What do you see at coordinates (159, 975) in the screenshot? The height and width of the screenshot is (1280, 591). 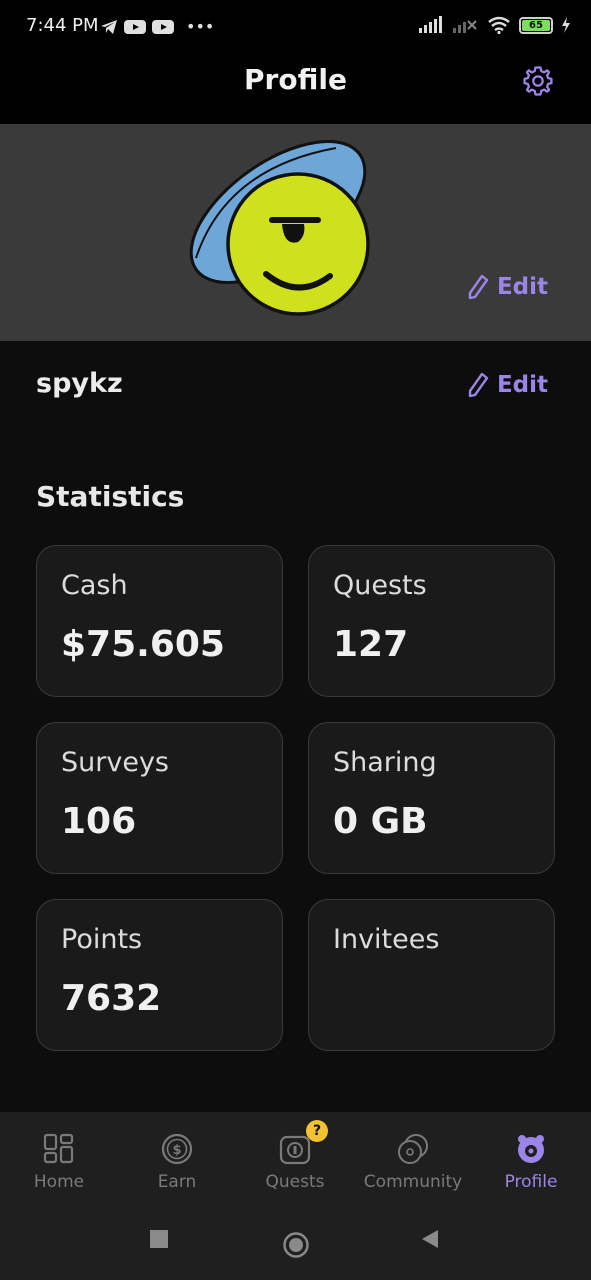 I see `stat-card-points: Points 7632` at bounding box center [159, 975].